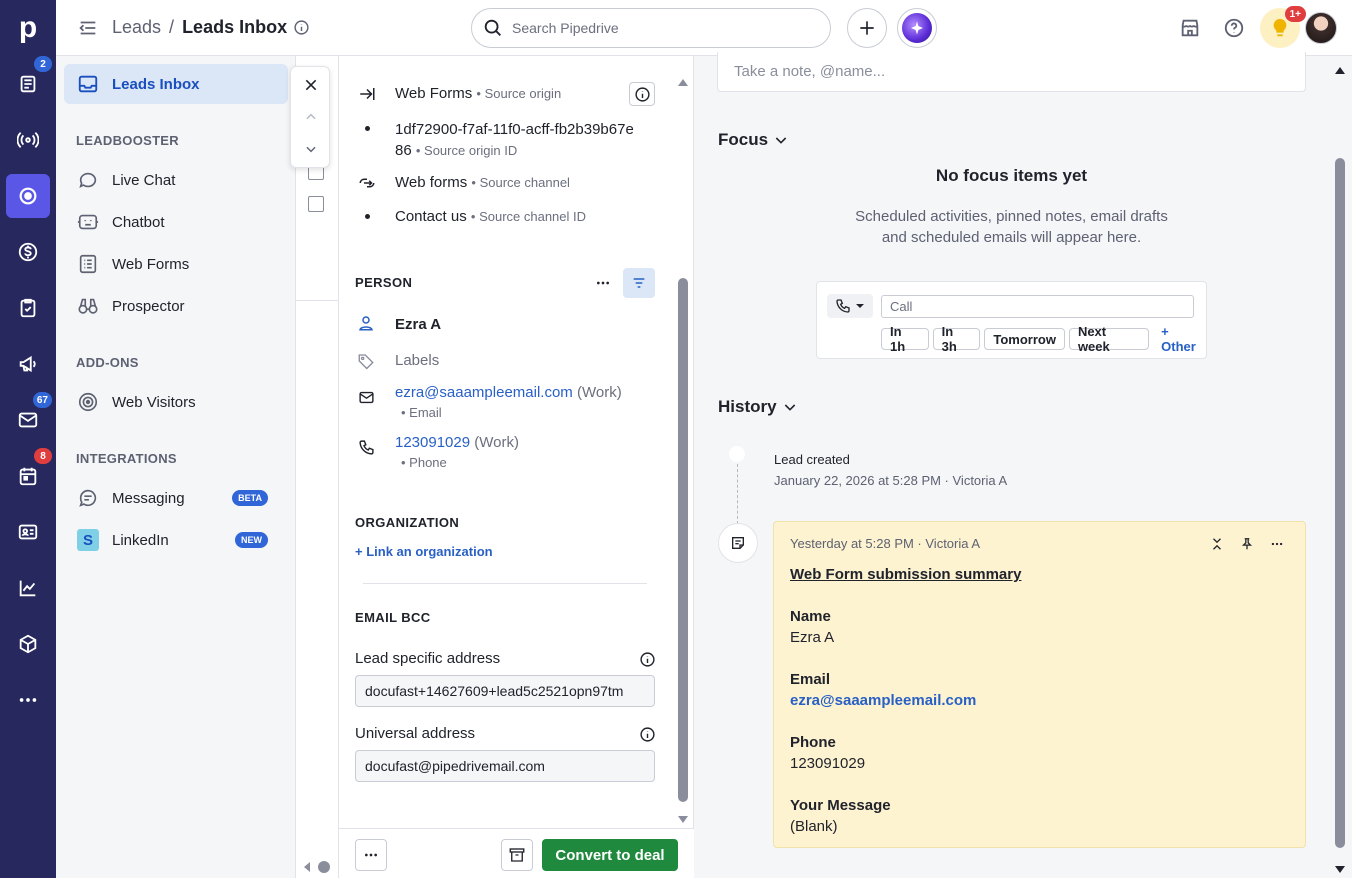  Describe the element at coordinates (88, 28) in the screenshot. I see `collapse-menu-icon` at that location.